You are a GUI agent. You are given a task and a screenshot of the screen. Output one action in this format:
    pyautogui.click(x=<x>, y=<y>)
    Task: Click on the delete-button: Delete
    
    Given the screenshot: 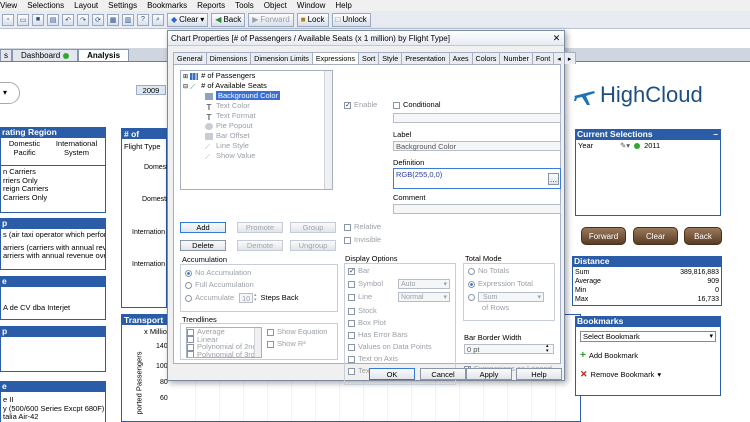 What is the action you would take?
    pyautogui.click(x=203, y=245)
    